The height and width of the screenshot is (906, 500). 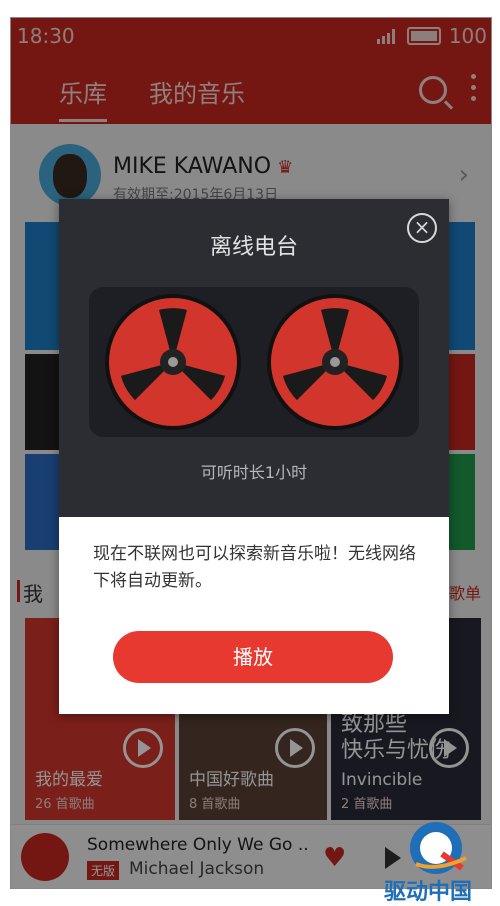 What do you see at coordinates (428, 892) in the screenshot?
I see `watermark-text: 驱动中国` at bounding box center [428, 892].